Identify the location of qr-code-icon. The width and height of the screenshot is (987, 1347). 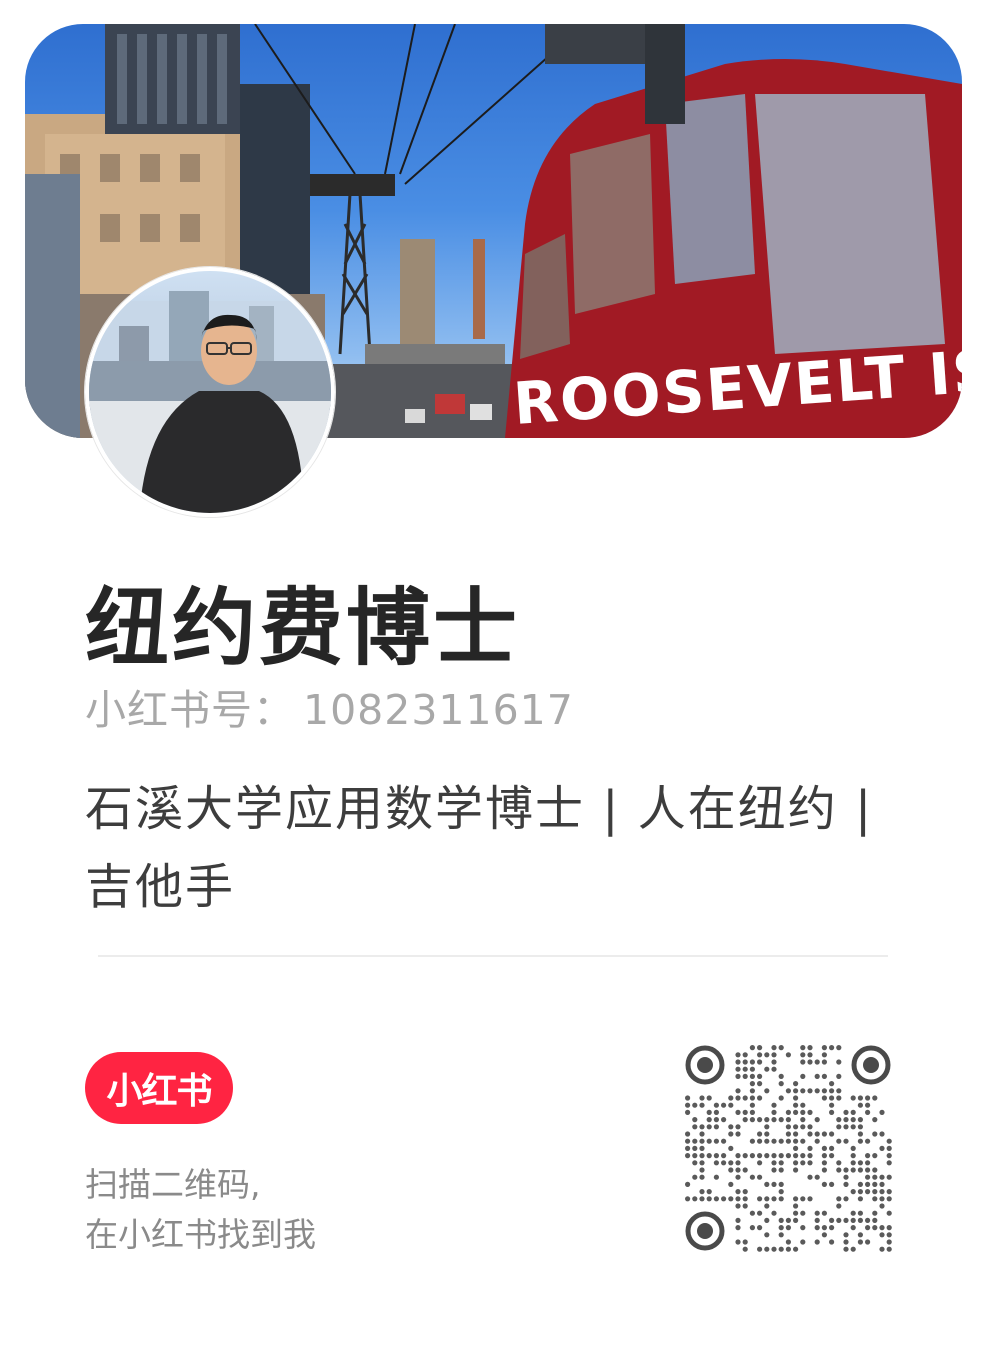
(789, 1149).